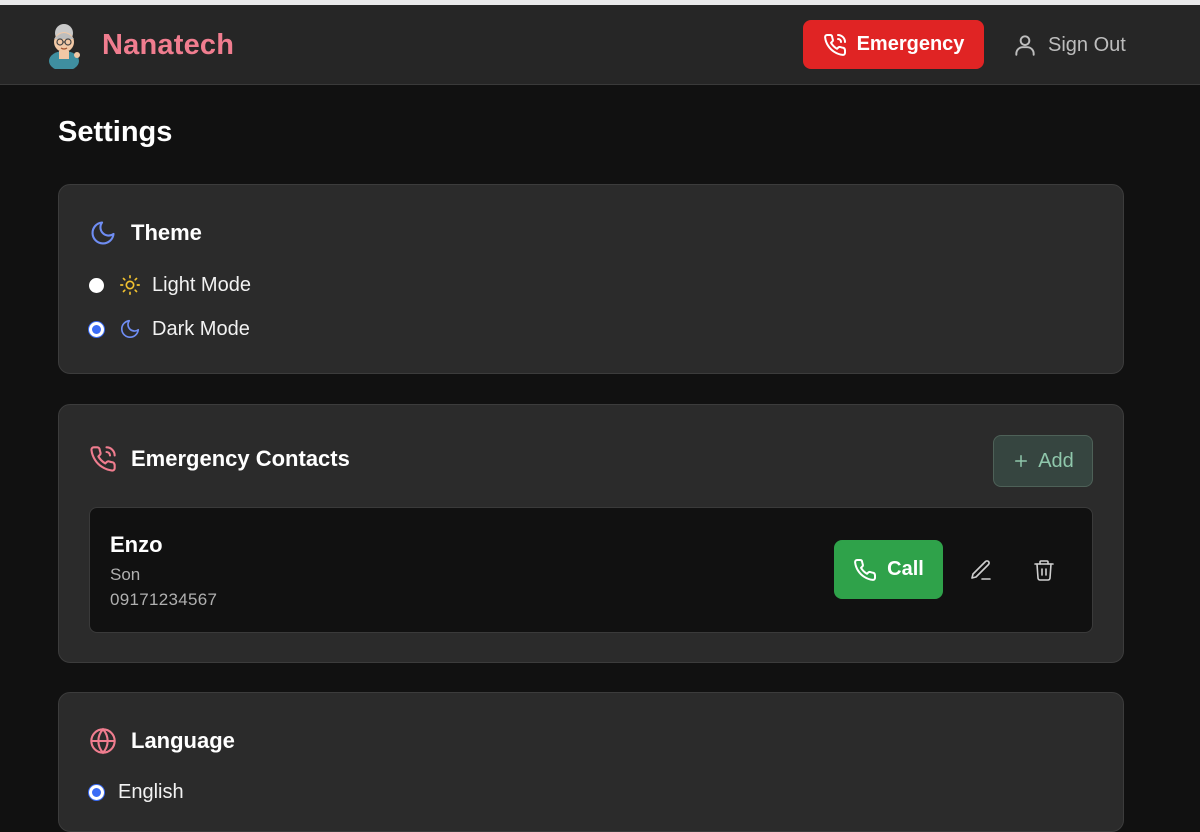  Describe the element at coordinates (591, 570) in the screenshot. I see `contact-item: Enzo Son 09171234567 Call` at that location.